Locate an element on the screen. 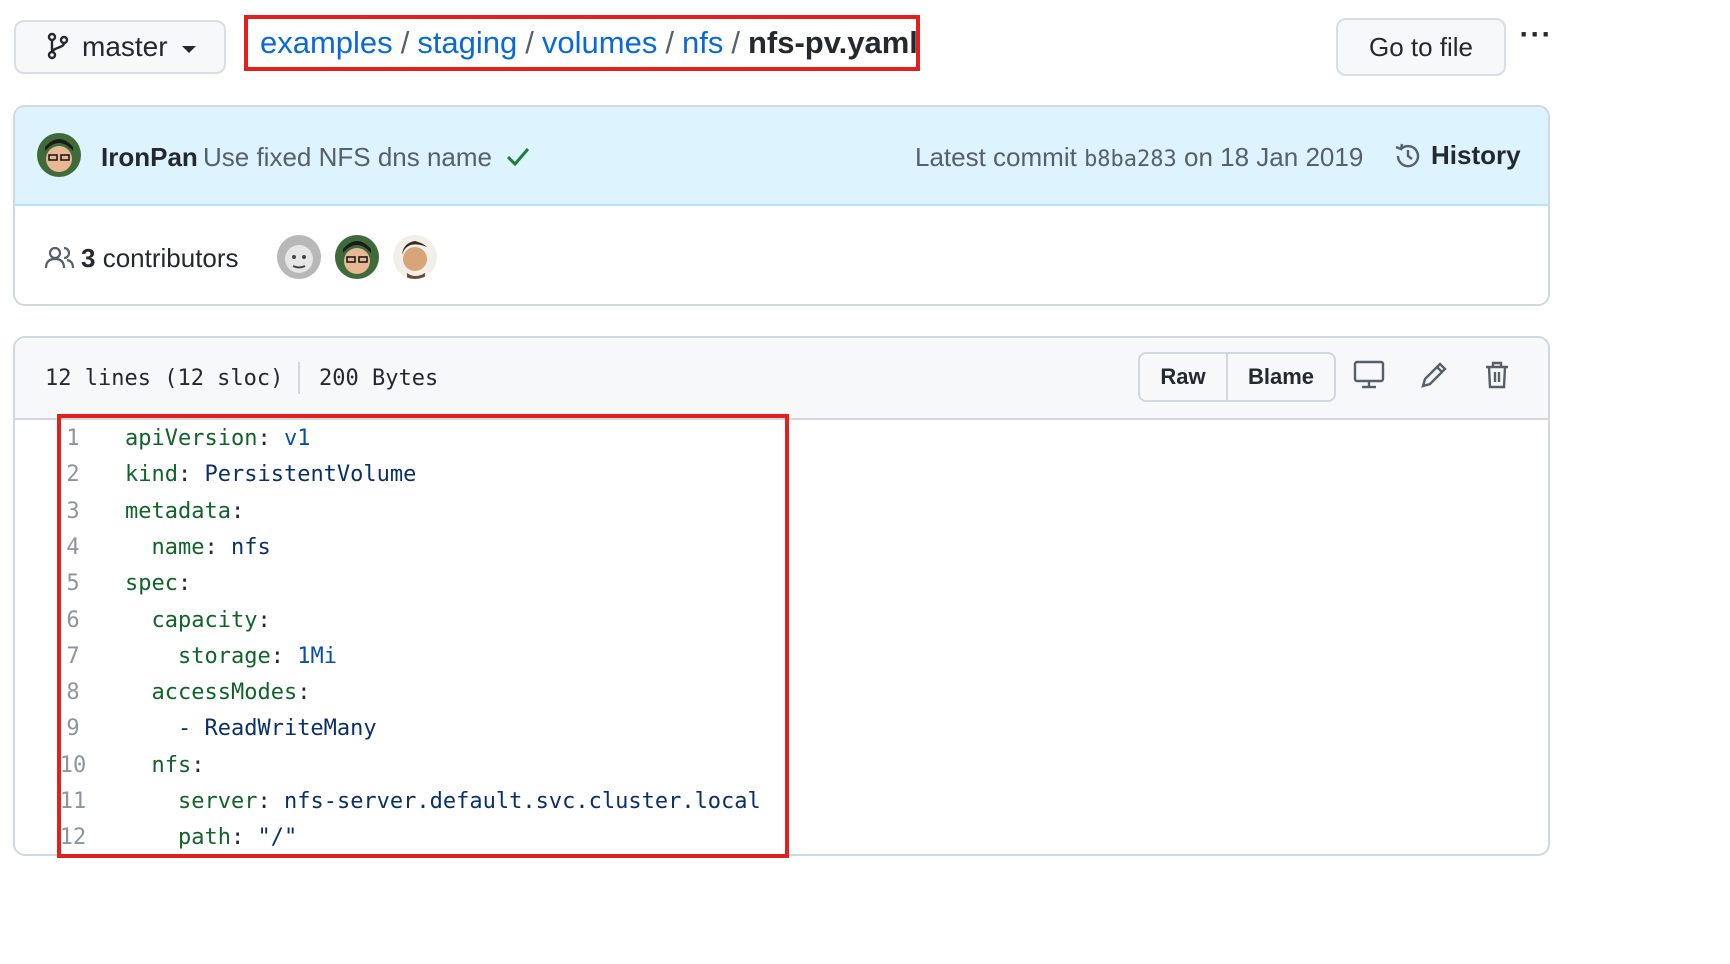 This screenshot has height=964, width=1730. history-link: History is located at coordinates (1457, 155).